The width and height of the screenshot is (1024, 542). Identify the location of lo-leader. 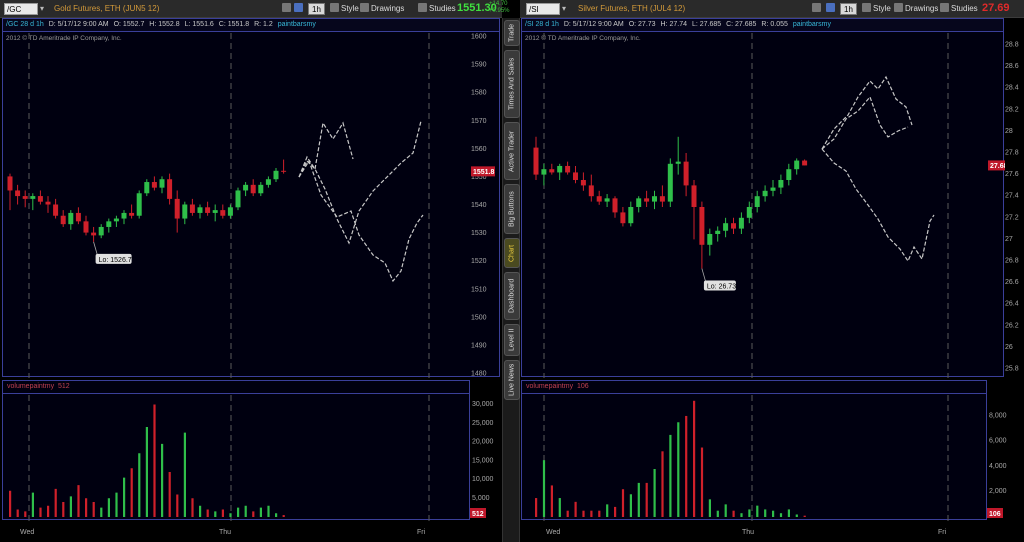
(95, 248).